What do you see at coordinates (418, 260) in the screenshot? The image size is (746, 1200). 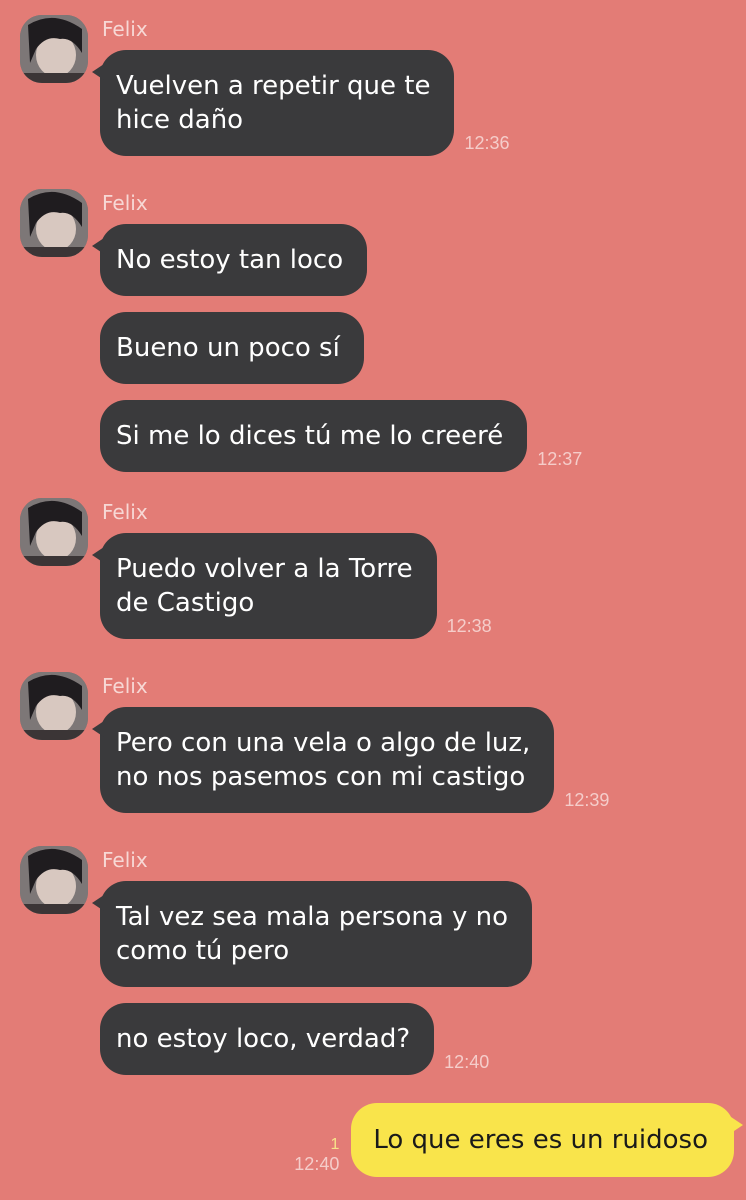 I see `message-row: No estoy tan loco` at bounding box center [418, 260].